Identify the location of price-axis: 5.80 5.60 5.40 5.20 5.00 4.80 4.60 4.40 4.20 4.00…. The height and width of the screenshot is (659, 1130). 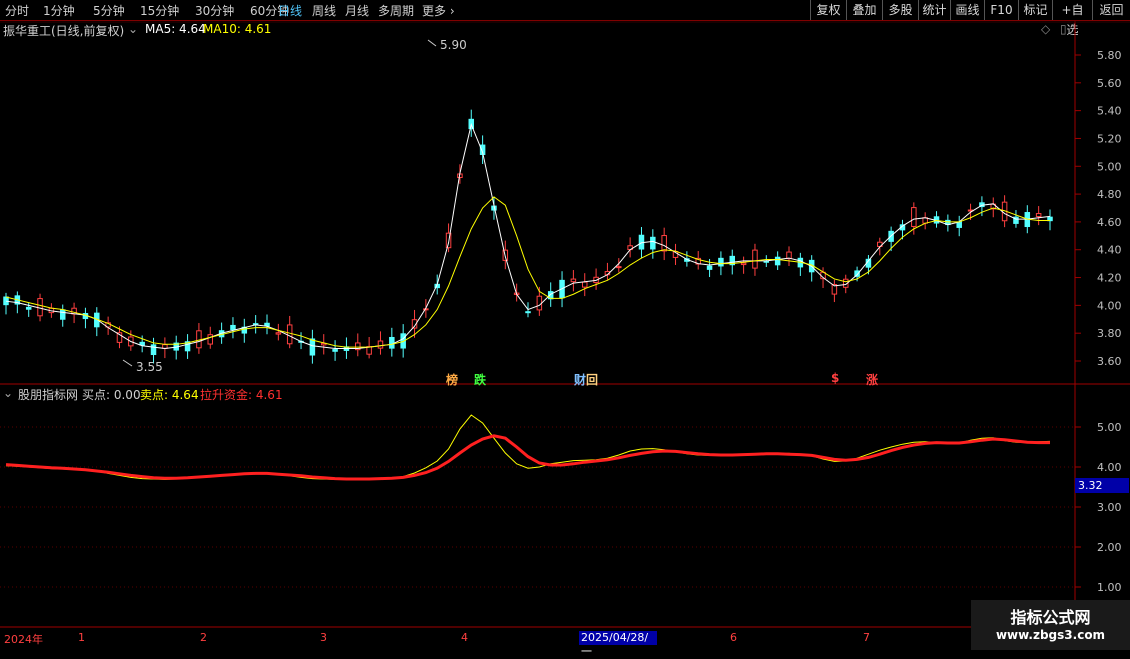
(1098, 208).